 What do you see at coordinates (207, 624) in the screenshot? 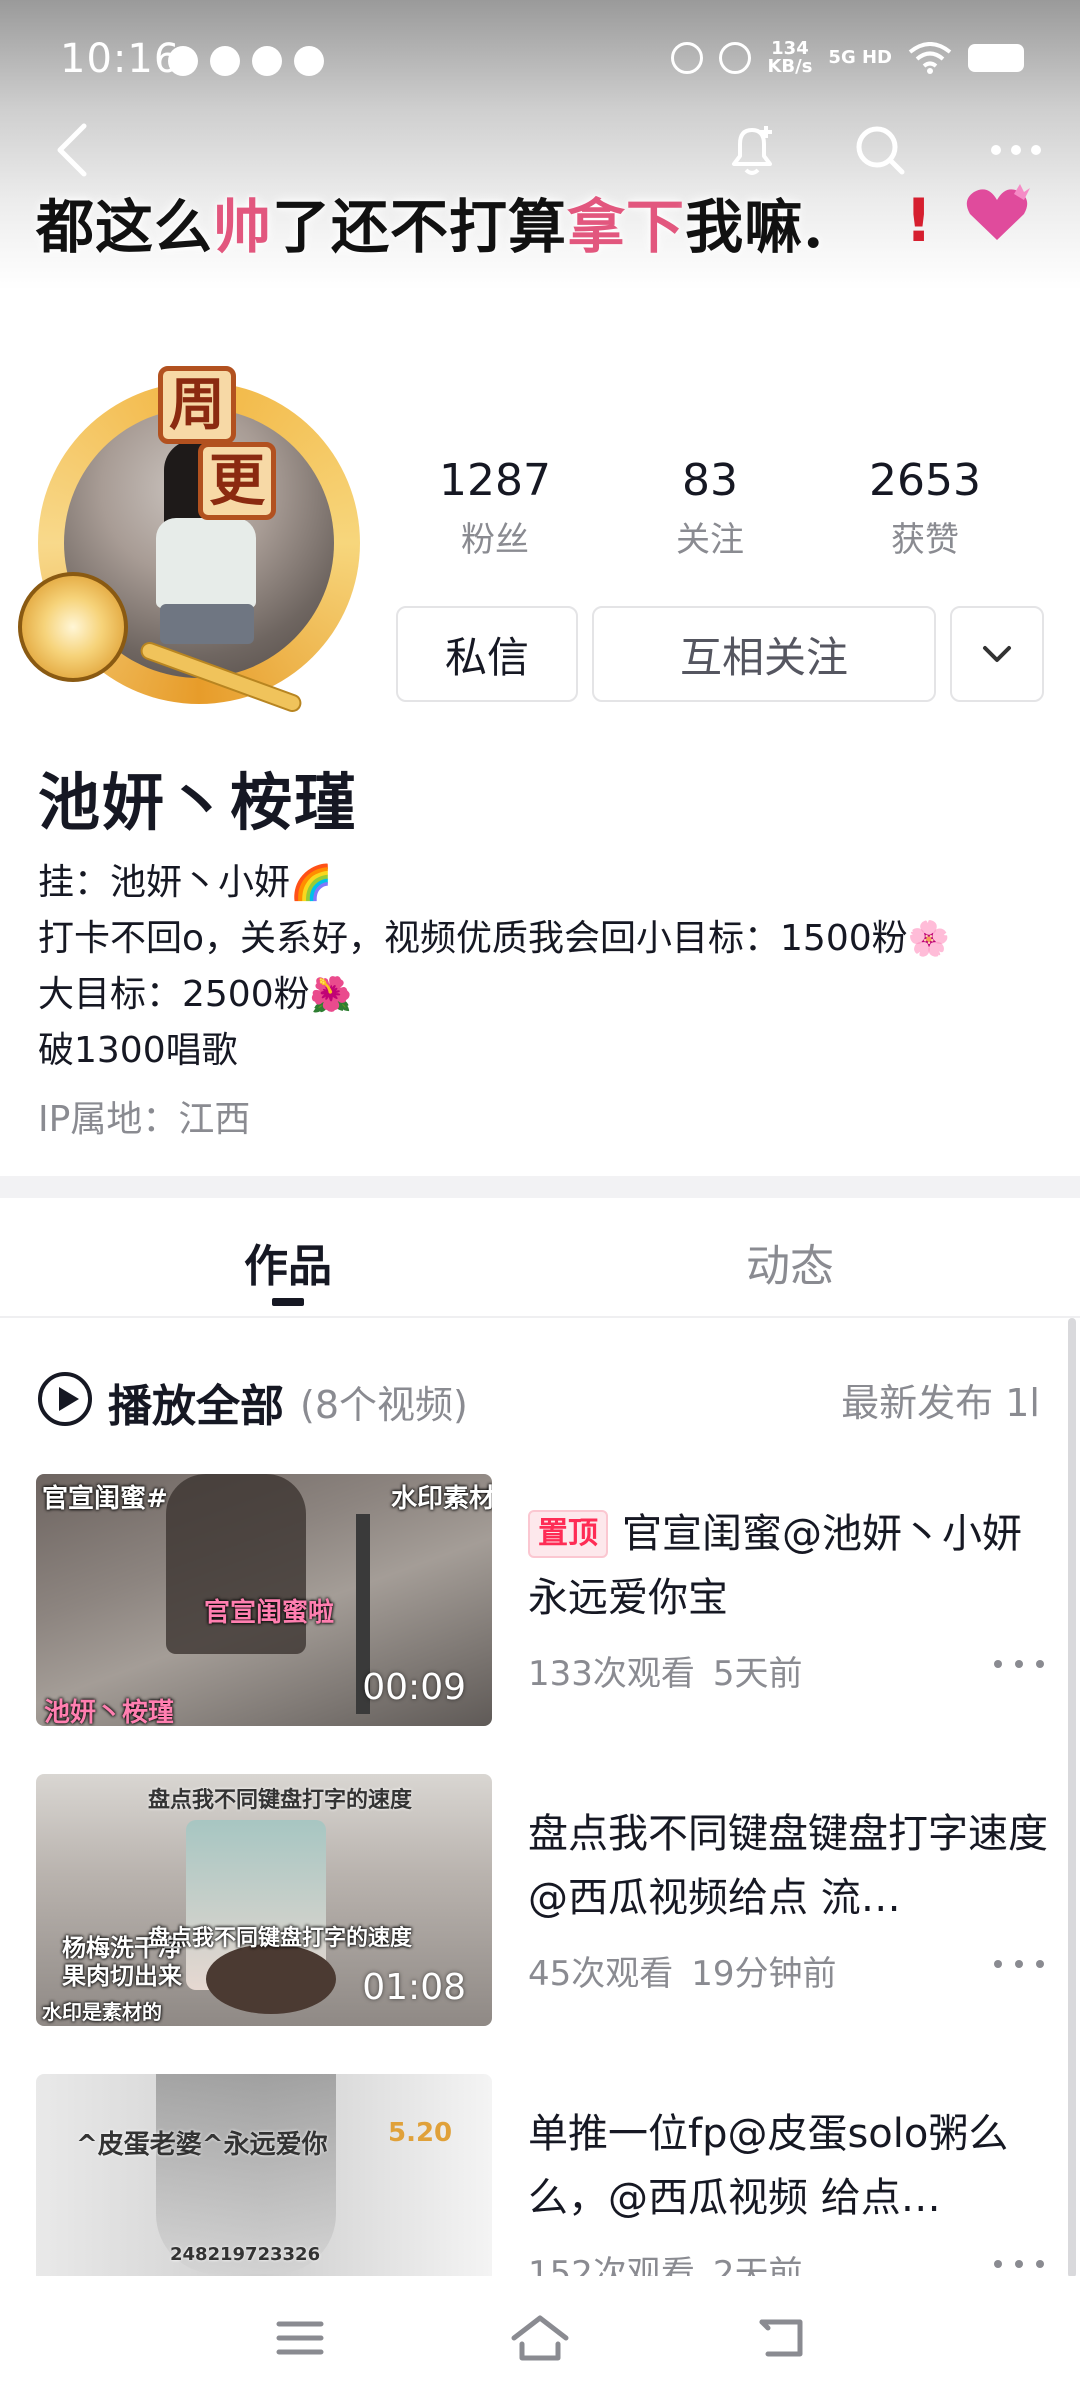
I see `avatar-figure-skirt` at bounding box center [207, 624].